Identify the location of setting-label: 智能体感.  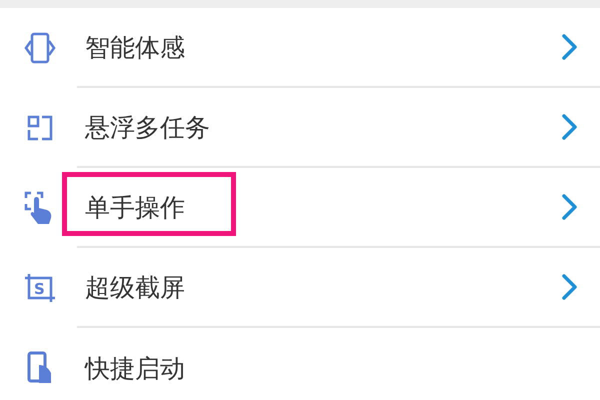
(135, 48).